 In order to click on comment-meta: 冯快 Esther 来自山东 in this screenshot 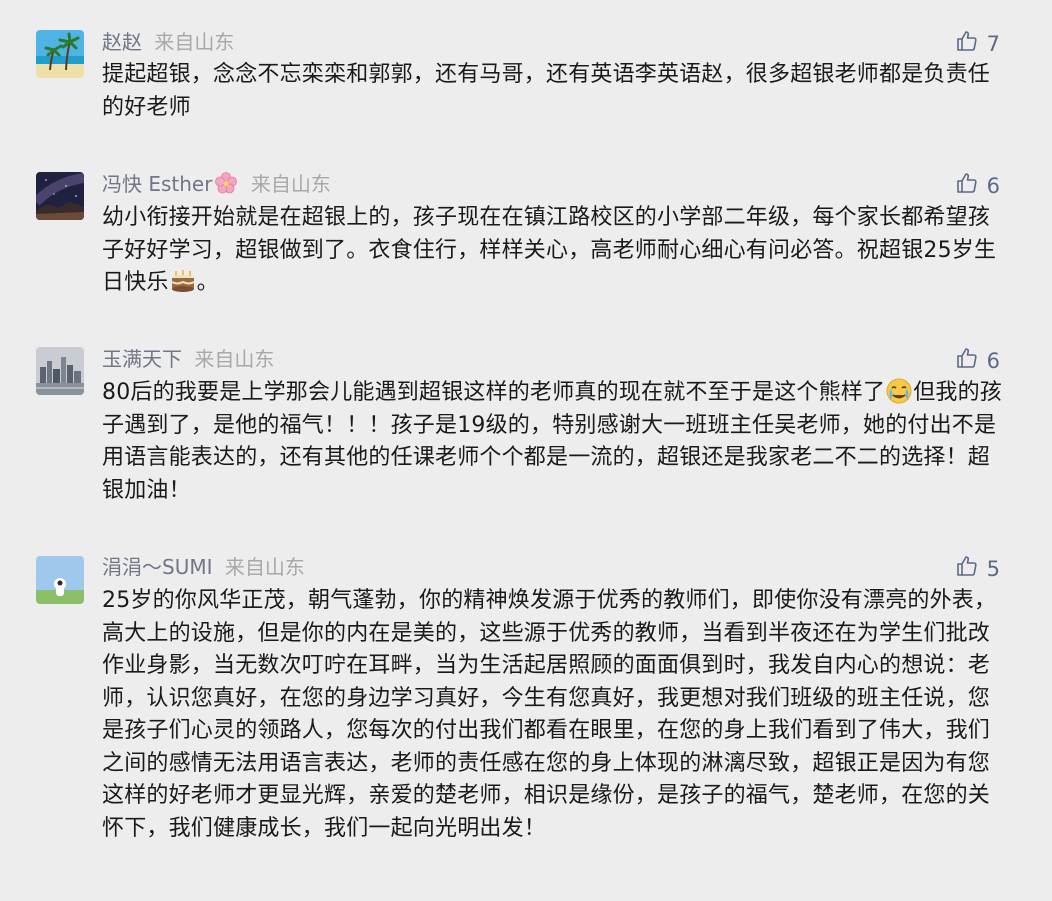, I will do `click(216, 186)`.